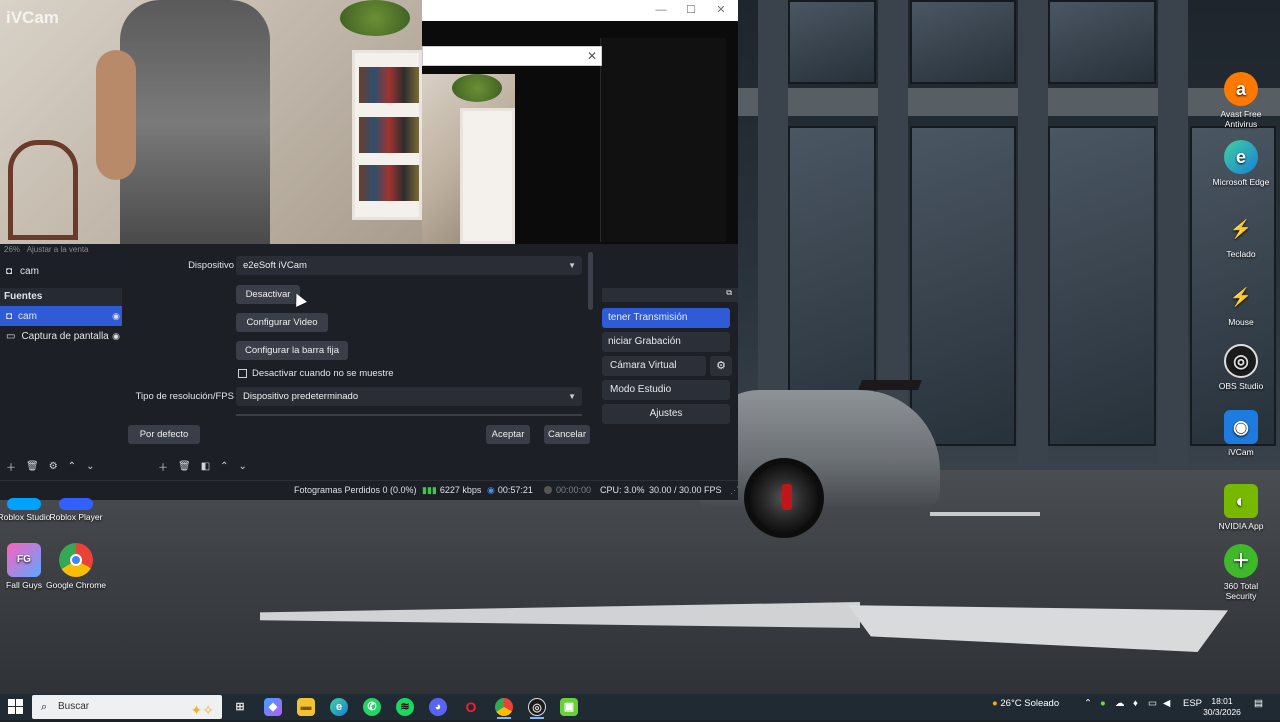 The width and height of the screenshot is (1280, 722). What do you see at coordinates (890, 385) in the screenshot?
I see `car-spoiler` at bounding box center [890, 385].